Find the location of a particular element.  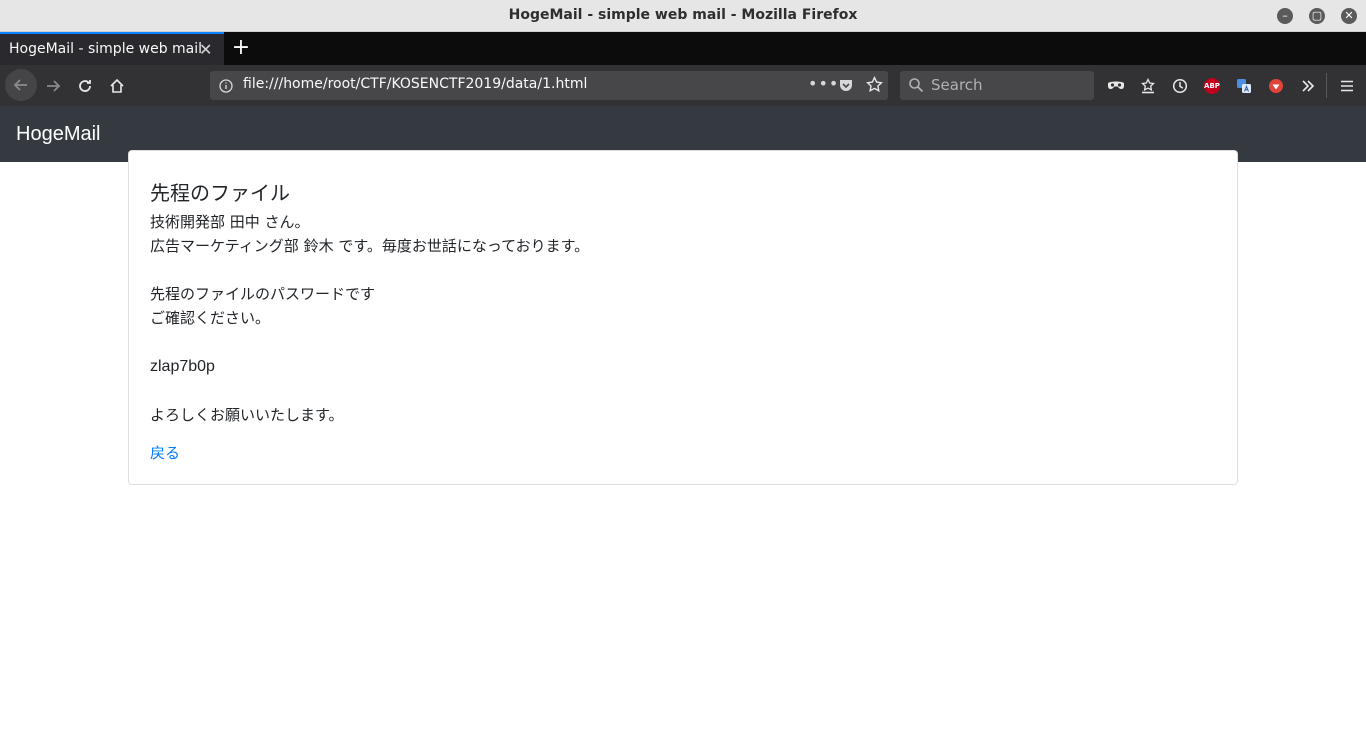

page-actions-icon: ••• is located at coordinates (823, 83).